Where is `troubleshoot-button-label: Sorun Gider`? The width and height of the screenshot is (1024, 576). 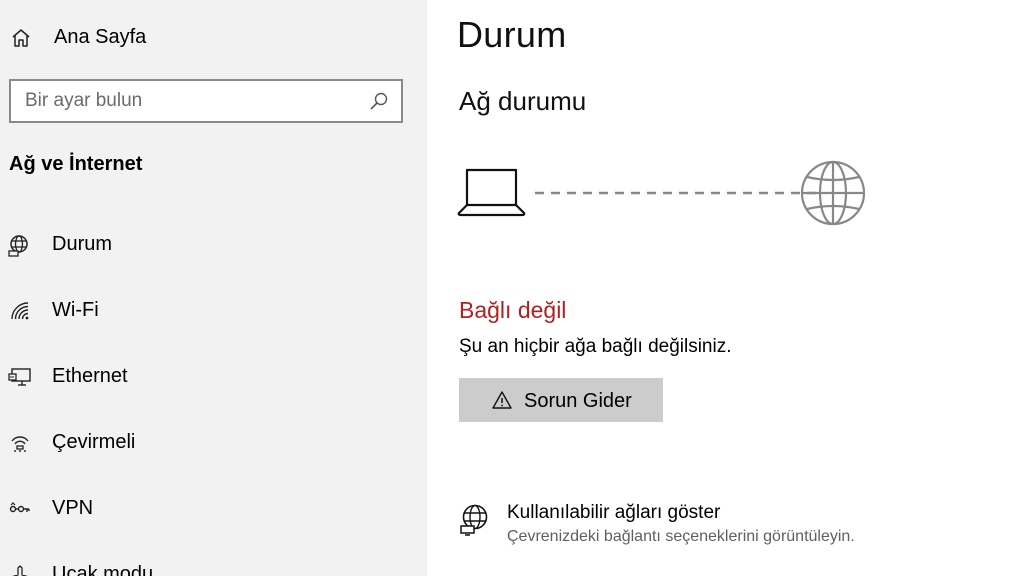
troubleshoot-button-label: Sorun Gider is located at coordinates (578, 401).